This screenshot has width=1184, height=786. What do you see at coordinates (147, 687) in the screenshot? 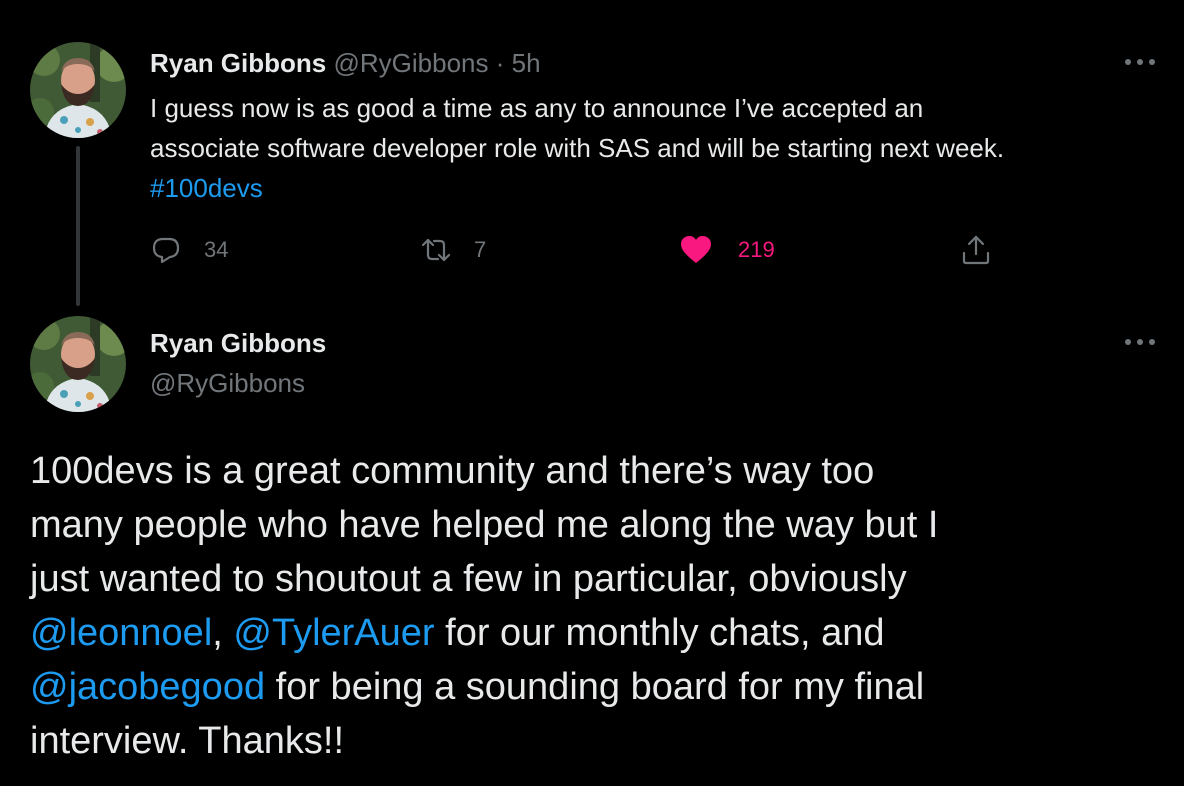
I see `mention-link: @jacobegood` at bounding box center [147, 687].